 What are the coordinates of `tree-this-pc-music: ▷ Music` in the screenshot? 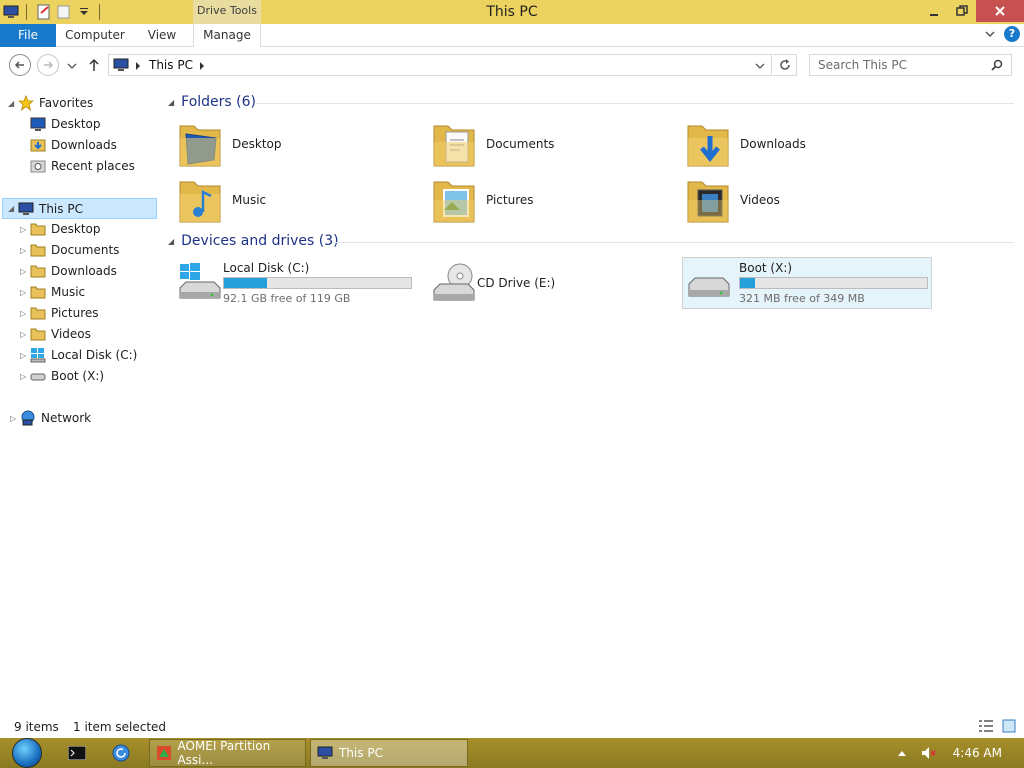 It's located at (52, 292).